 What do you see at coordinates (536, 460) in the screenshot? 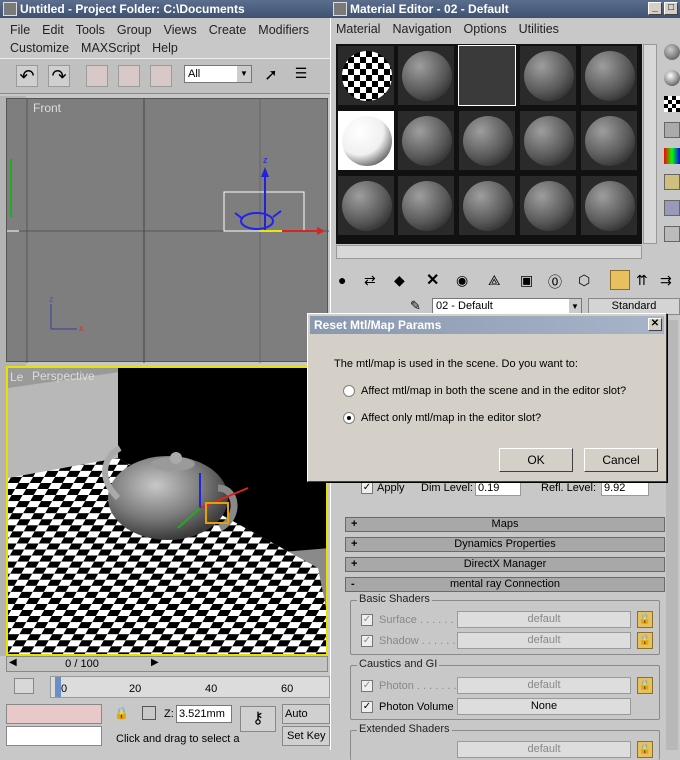
I see `ok-button: OK` at bounding box center [536, 460].